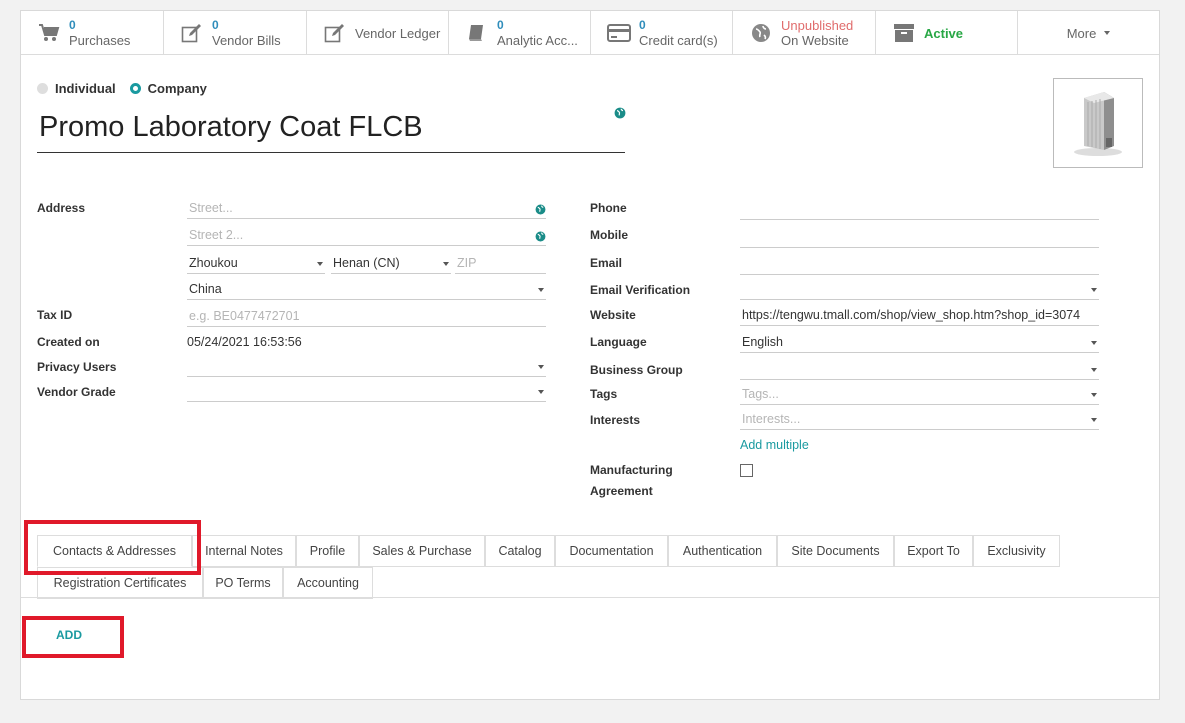  I want to click on email-input, so click(919, 265).